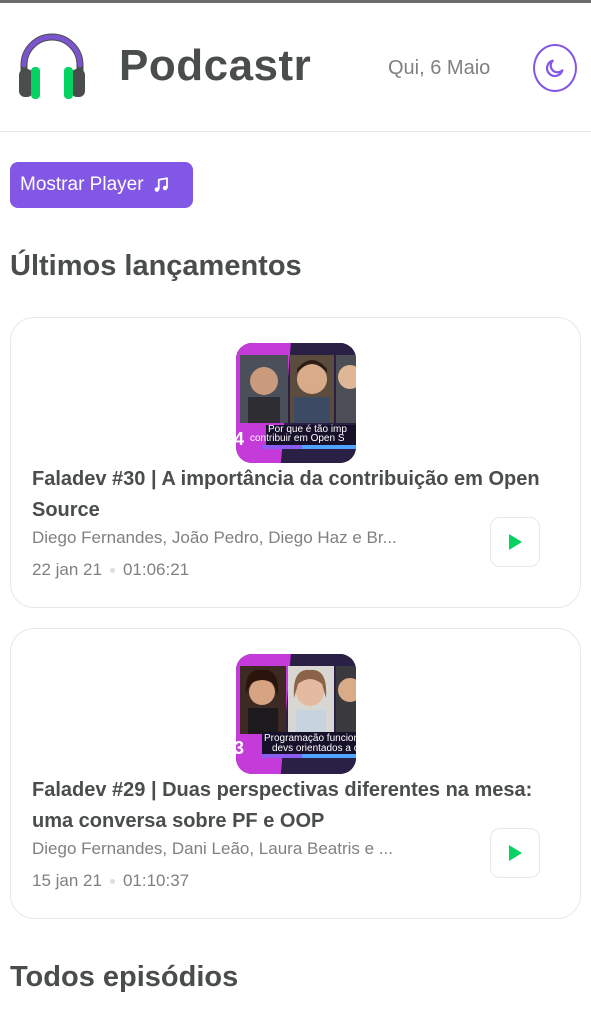  Describe the element at coordinates (156, 266) in the screenshot. I see `latest-episodes-heading: Últimos lançamentos` at that location.